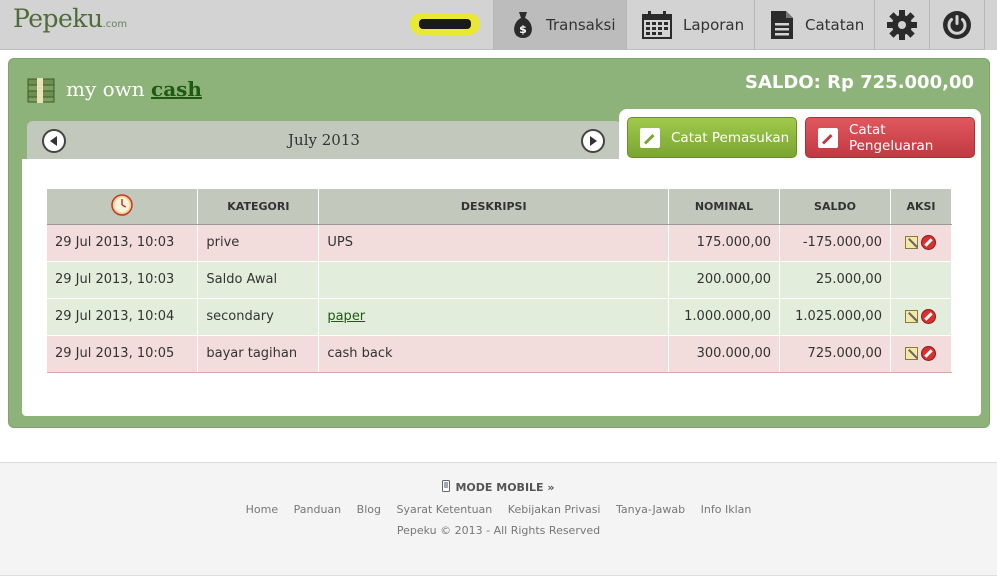 Image resolution: width=997 pixels, height=576 pixels. Describe the element at coordinates (446, 486) in the screenshot. I see `mobile-phone-icon` at that location.